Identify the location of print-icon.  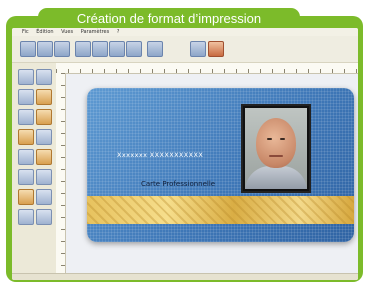
(83, 49).